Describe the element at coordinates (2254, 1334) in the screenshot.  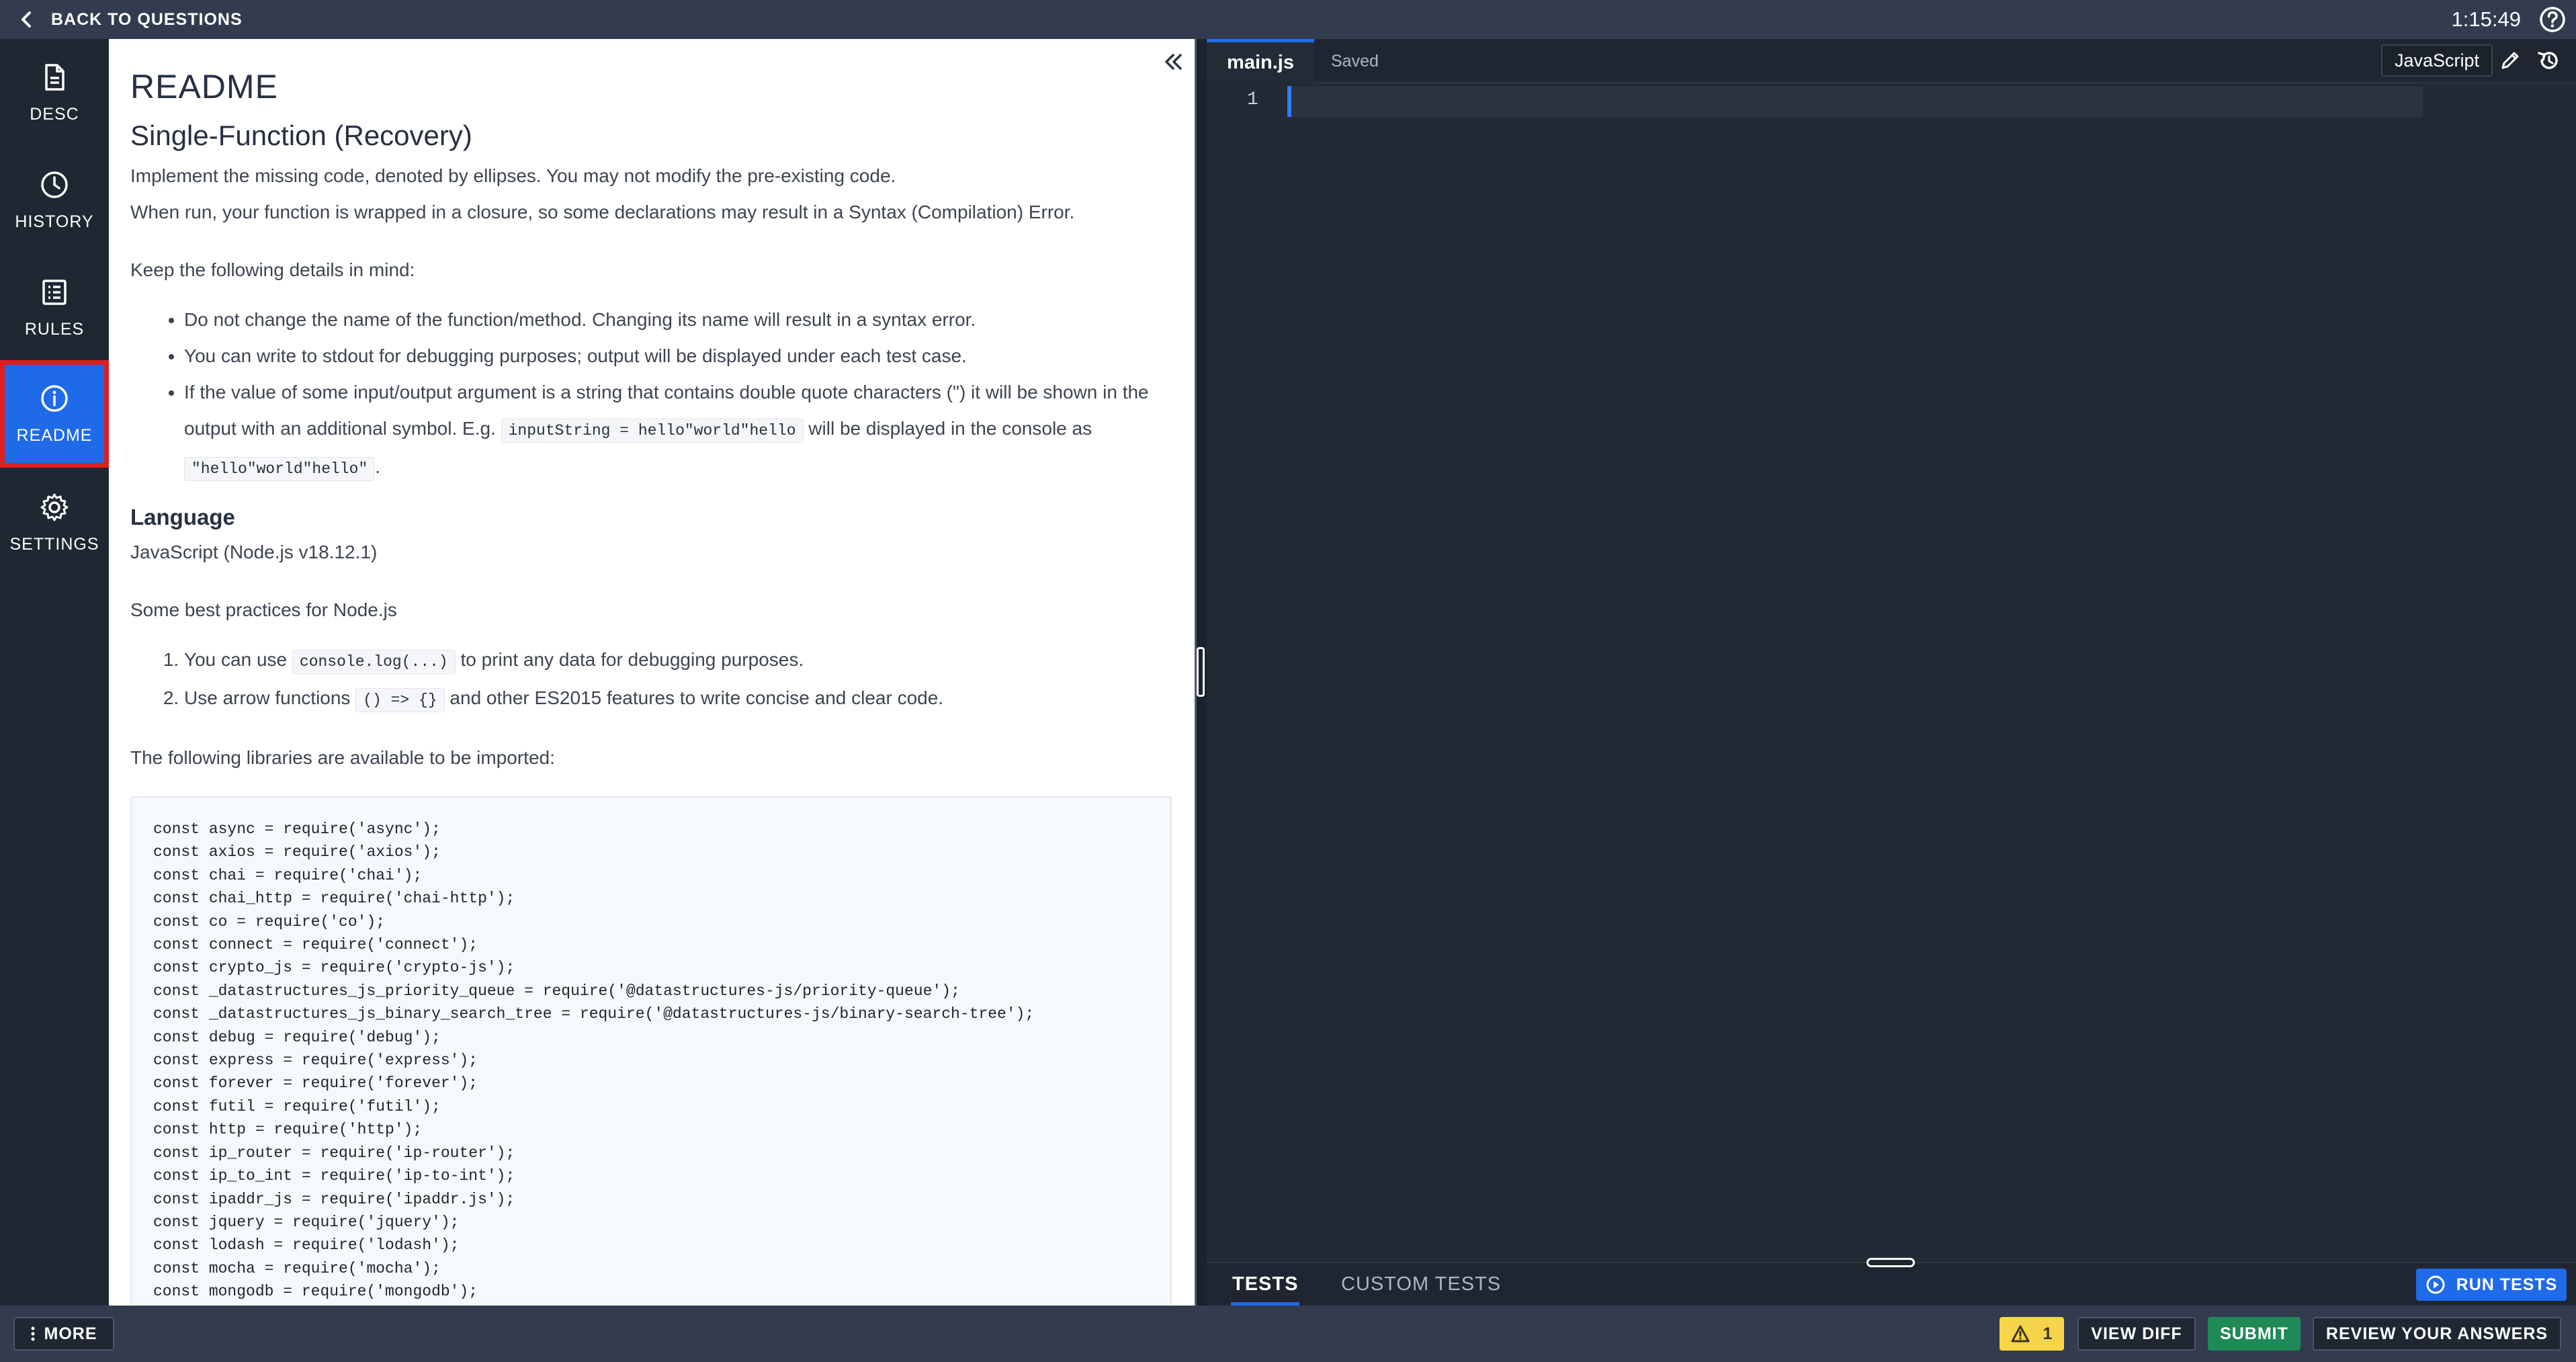
I see `submit-button: SUBMIT` at that location.